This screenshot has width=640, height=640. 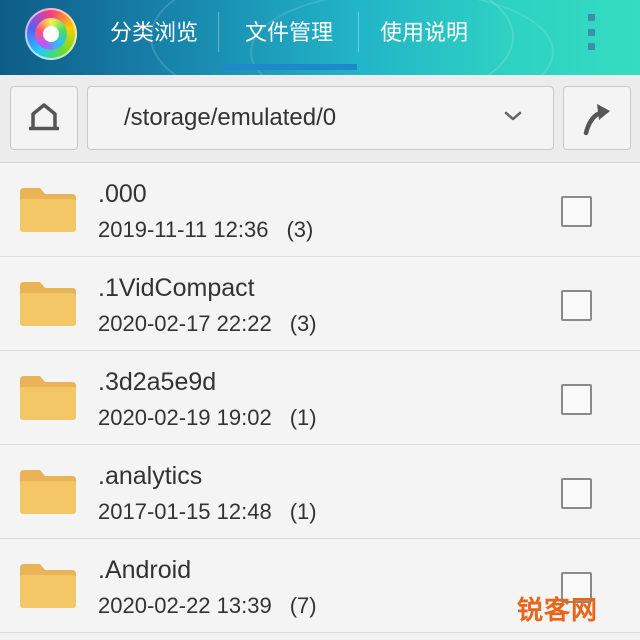 What do you see at coordinates (185, 511) in the screenshot?
I see `file-date: 2017-01-15 12:48` at bounding box center [185, 511].